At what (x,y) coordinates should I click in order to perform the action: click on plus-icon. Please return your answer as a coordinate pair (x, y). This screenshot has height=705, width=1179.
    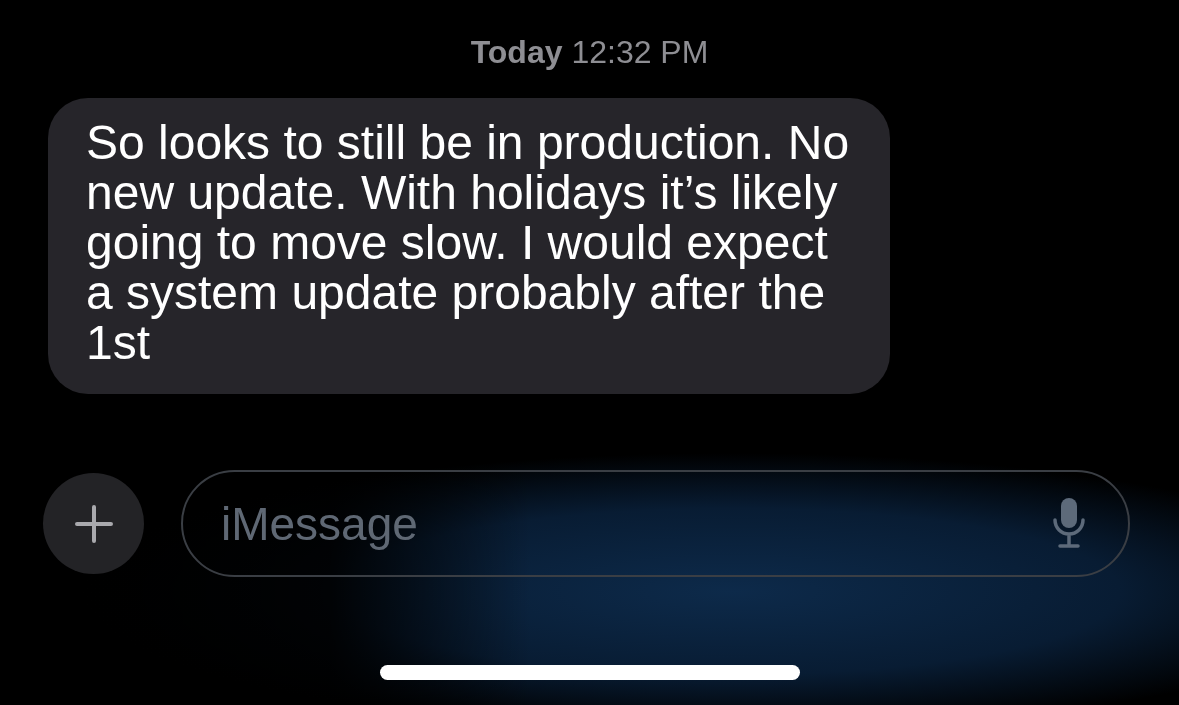
    Looking at the image, I should click on (93, 523).